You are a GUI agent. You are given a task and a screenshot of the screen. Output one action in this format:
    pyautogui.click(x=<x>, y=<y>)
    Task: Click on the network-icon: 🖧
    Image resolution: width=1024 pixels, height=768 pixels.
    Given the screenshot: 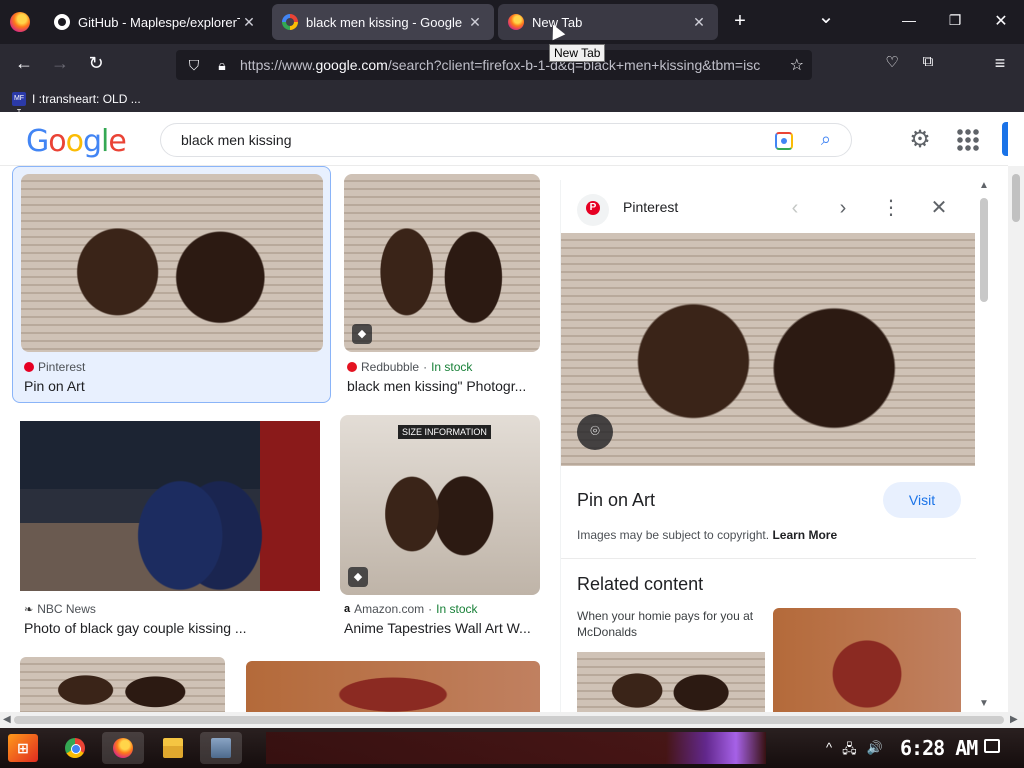 What is the action you would take?
    pyautogui.click(x=849, y=751)
    